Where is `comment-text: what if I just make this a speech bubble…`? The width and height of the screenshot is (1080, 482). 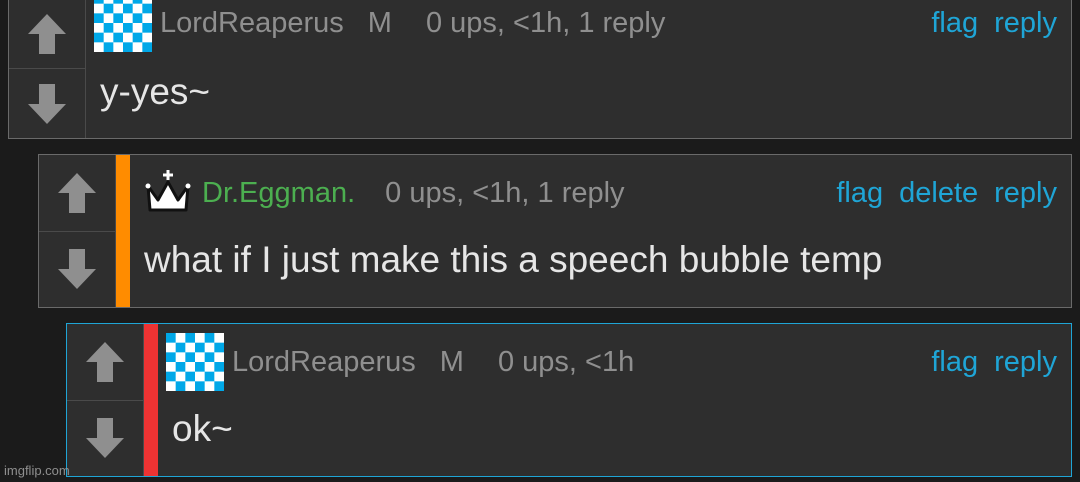 comment-text: what if I just make this a speech bubble… is located at coordinates (513, 259).